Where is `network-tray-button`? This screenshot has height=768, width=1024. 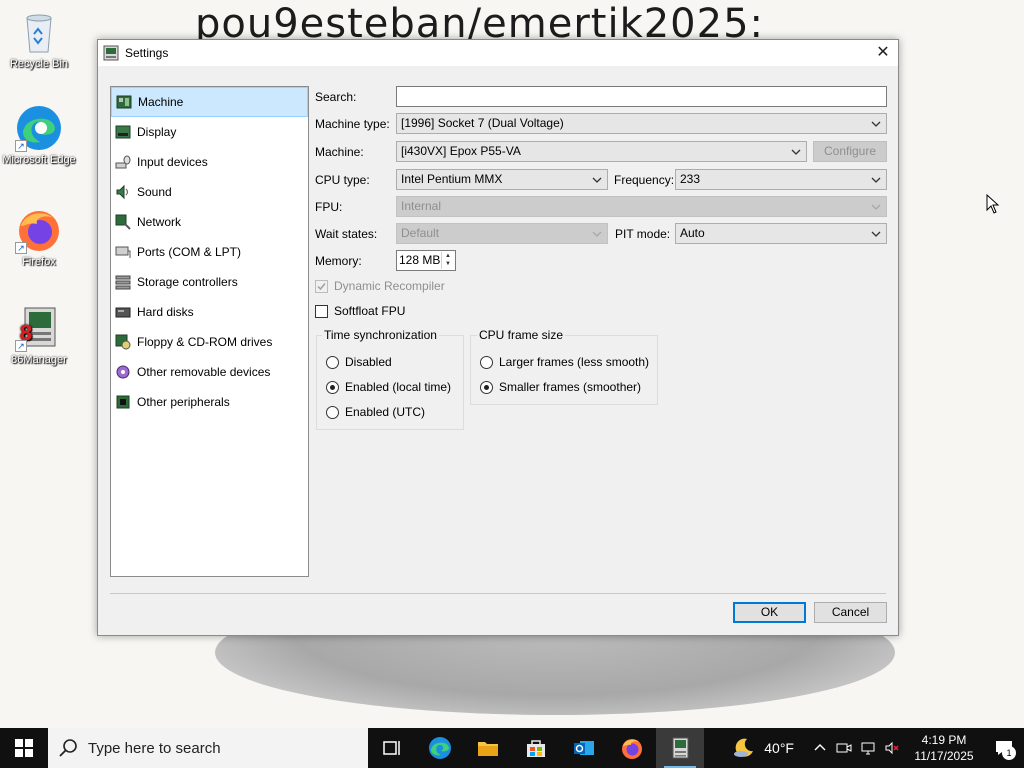
network-tray-button is located at coordinates (868, 748).